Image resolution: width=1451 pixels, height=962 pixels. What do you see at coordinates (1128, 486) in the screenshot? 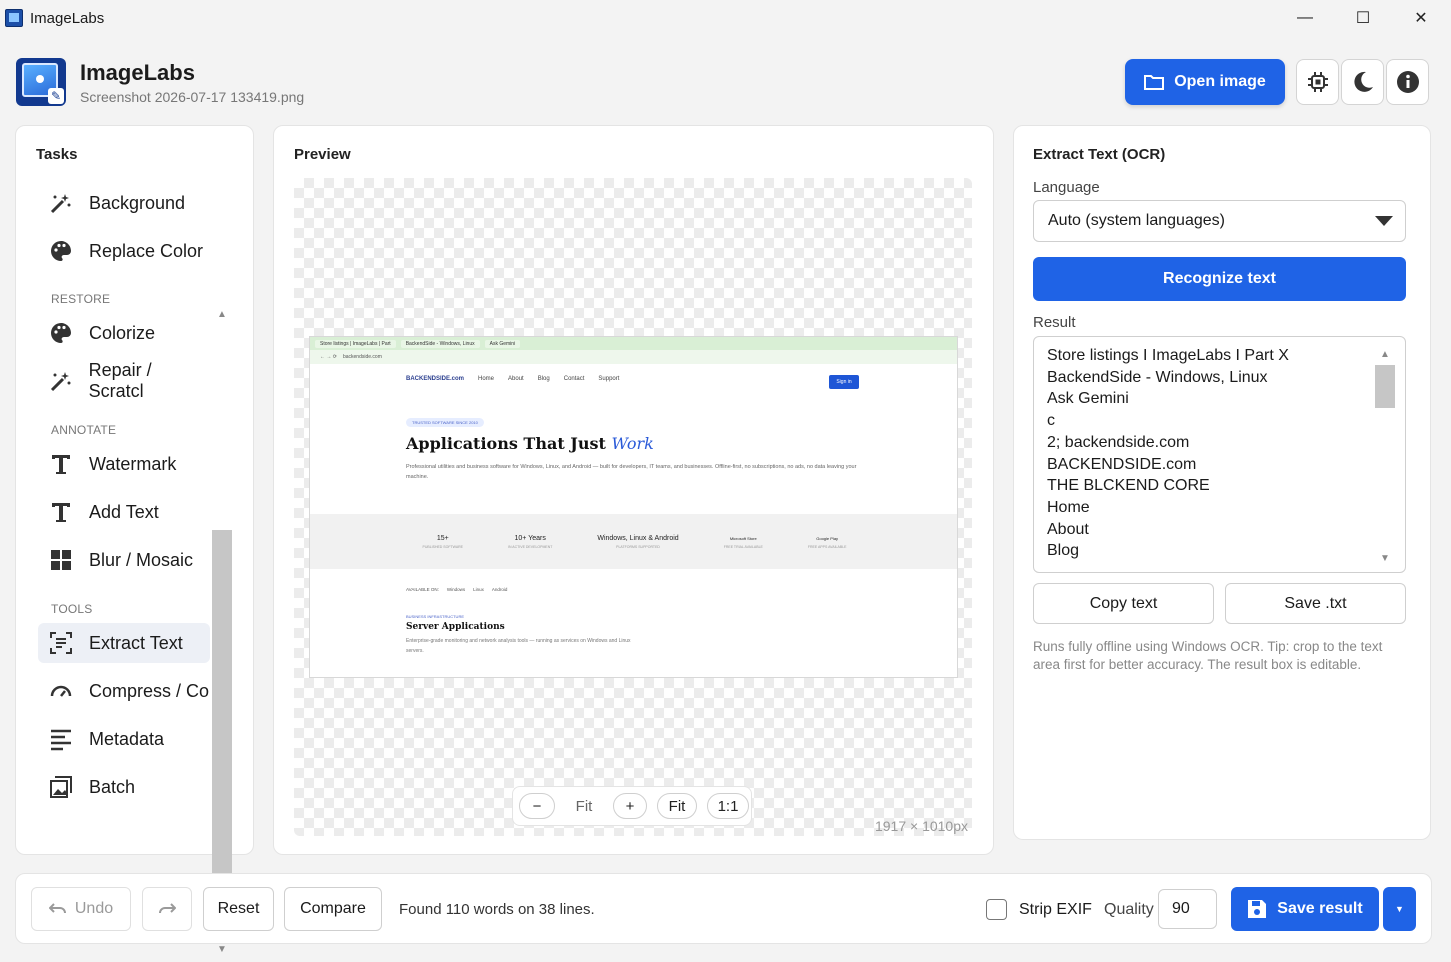
I see `result-line: THE BLCKEND CORE` at bounding box center [1128, 486].